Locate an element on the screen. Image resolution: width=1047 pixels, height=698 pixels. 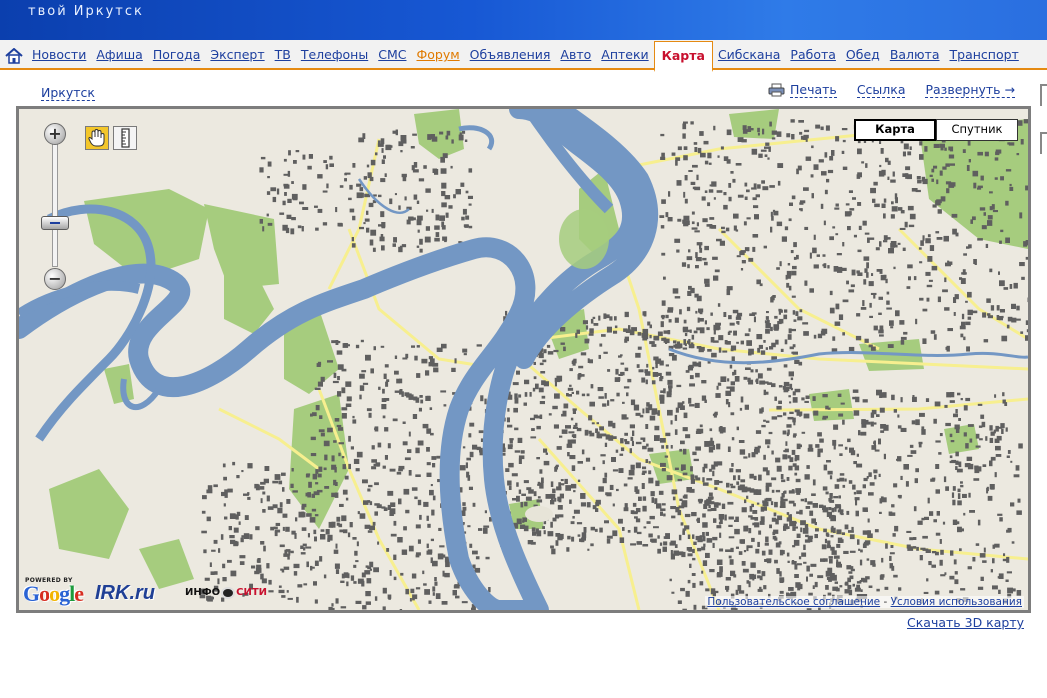
nav-item: Аптеки is located at coordinates (624, 55).